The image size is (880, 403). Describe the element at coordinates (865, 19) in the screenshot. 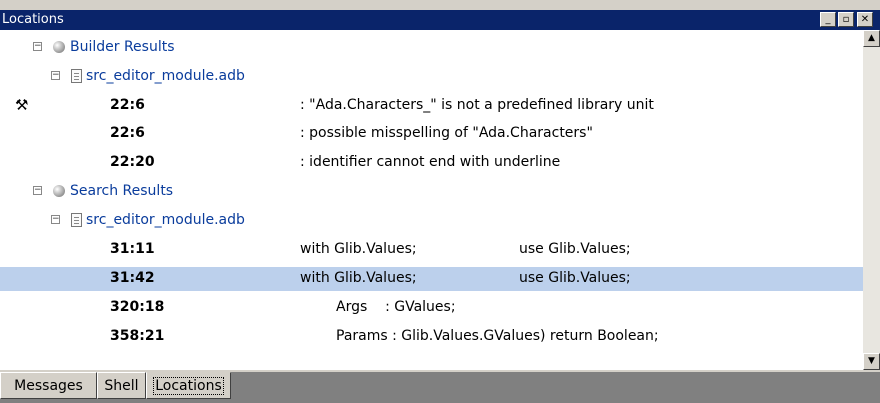

I see `close-button: ✕` at that location.